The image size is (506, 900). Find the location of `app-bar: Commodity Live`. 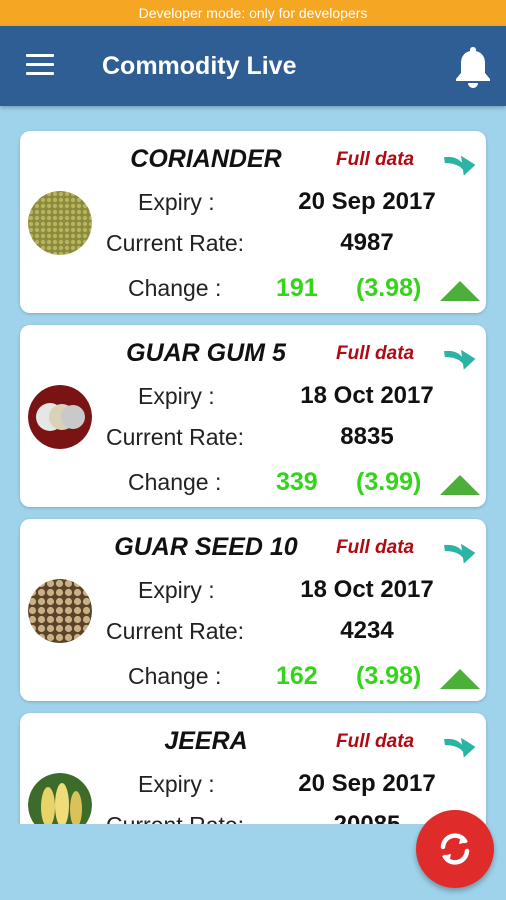

app-bar: Commodity Live is located at coordinates (253, 66).